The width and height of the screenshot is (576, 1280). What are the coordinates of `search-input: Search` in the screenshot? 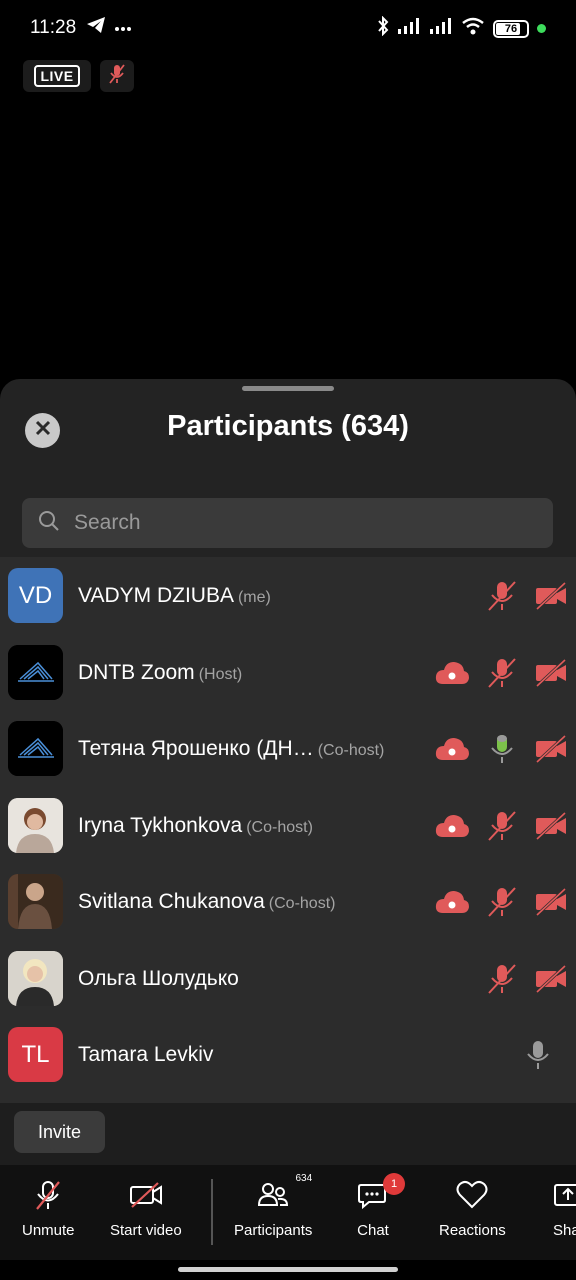 It's located at (287, 523).